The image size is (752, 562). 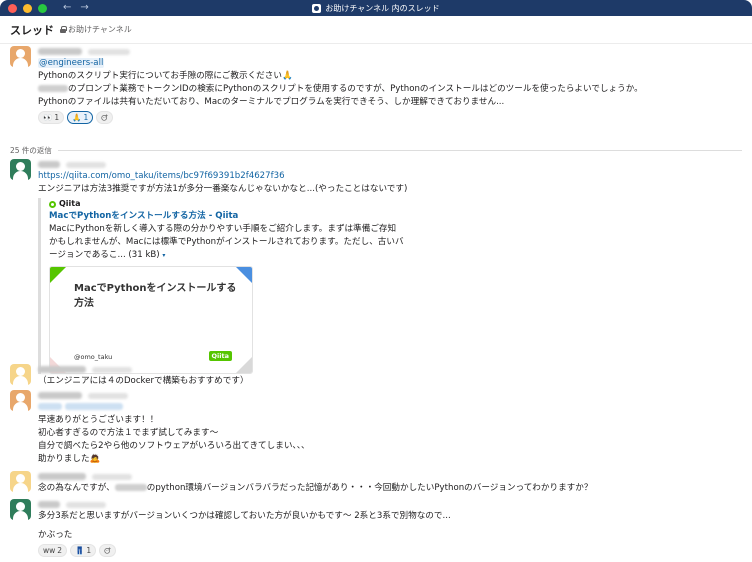 I want to click on site-name: Qiita, so click(x=70, y=203).